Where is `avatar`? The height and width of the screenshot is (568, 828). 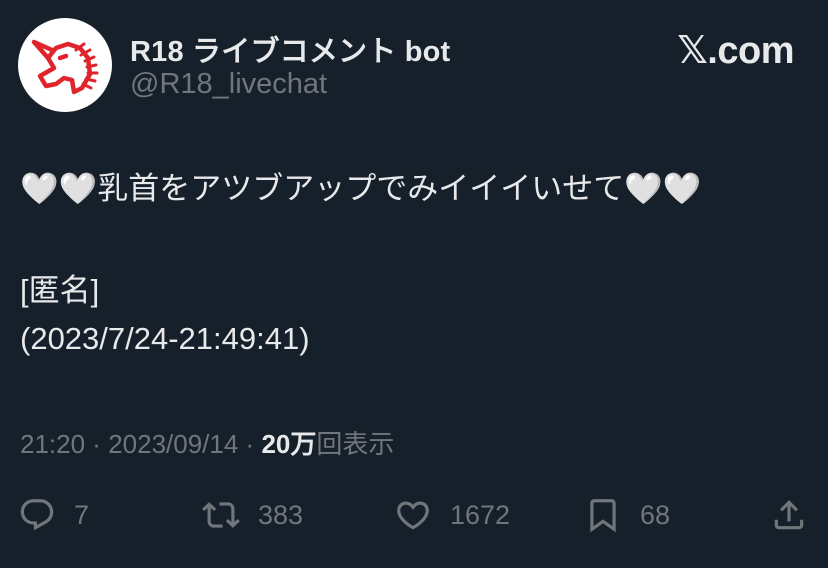
avatar is located at coordinates (65, 65).